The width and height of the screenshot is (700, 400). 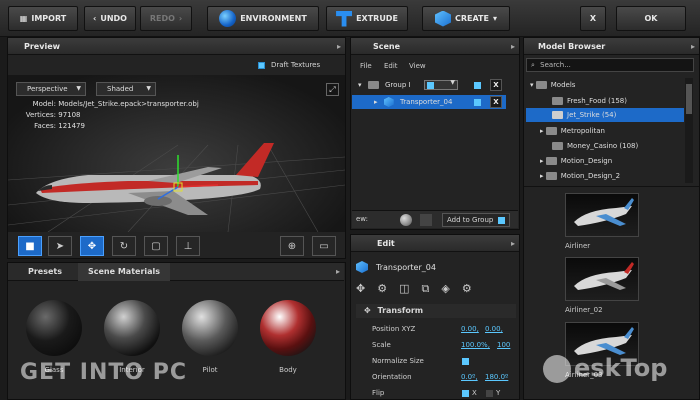 What do you see at coordinates (148, 88) in the screenshot?
I see `chevron-down-icon: ▼` at bounding box center [148, 88].